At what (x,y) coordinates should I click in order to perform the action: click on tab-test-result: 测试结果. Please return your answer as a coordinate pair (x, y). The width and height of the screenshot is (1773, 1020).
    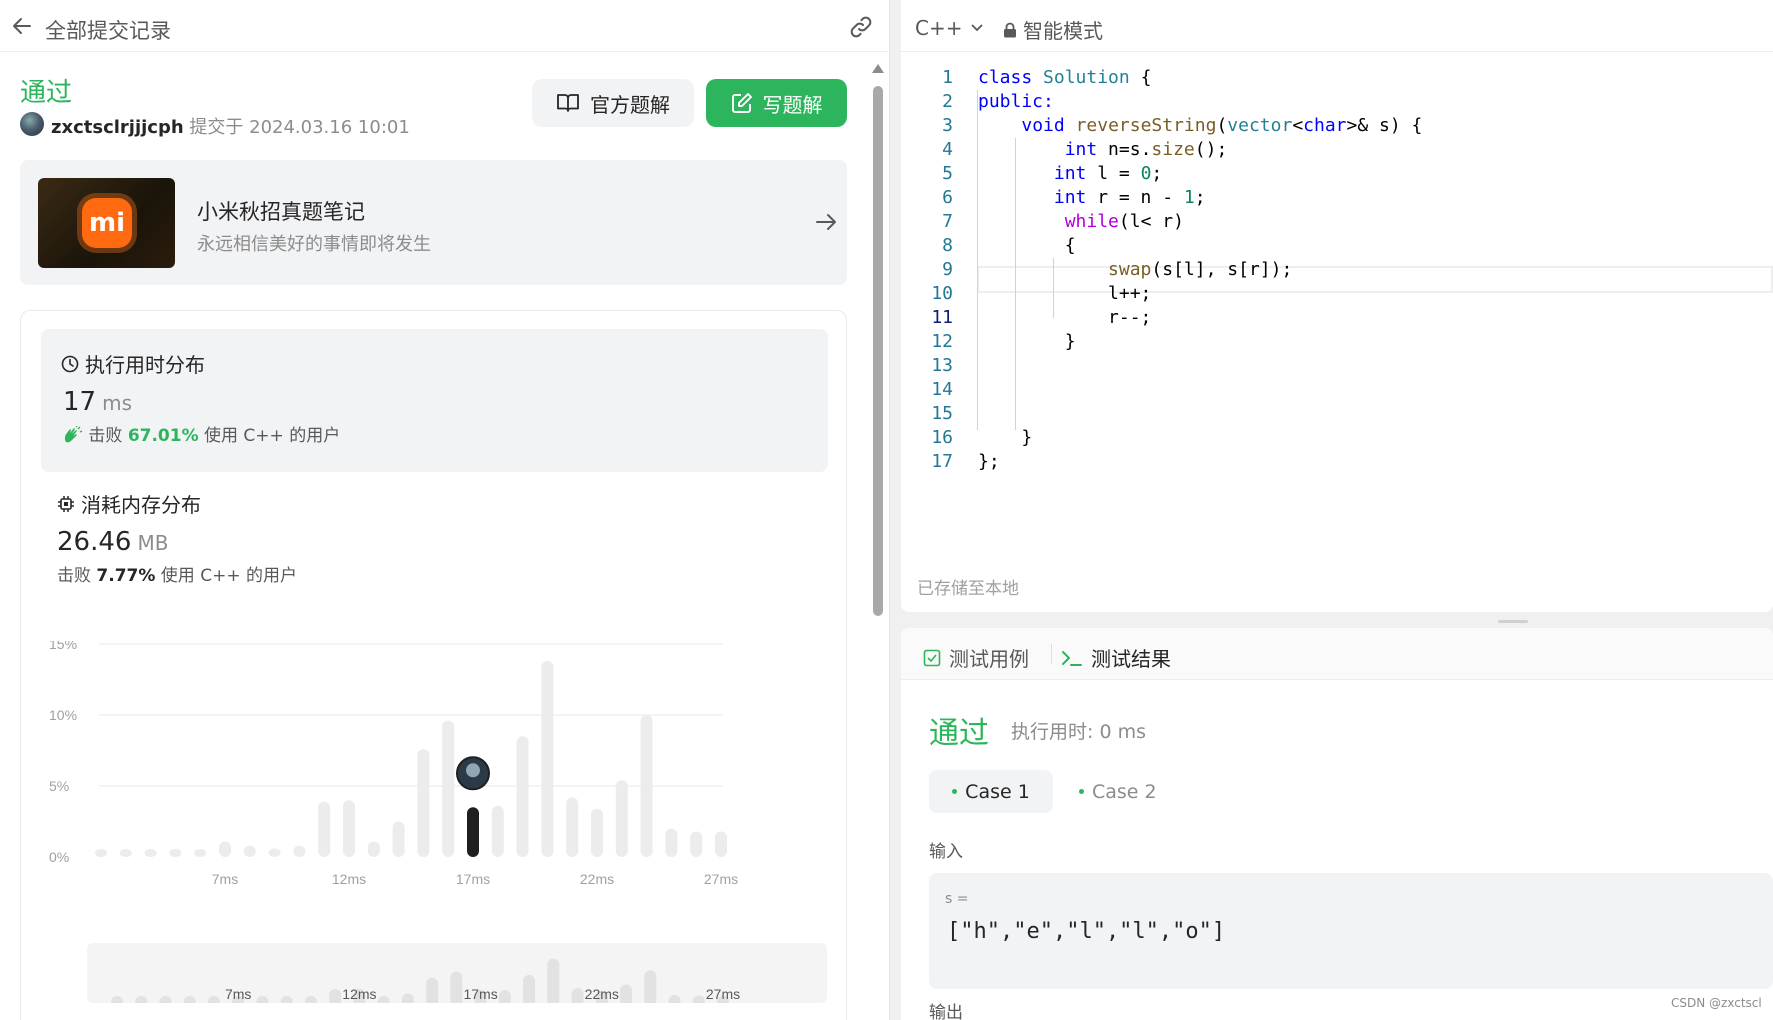
    Looking at the image, I should click on (1116, 657).